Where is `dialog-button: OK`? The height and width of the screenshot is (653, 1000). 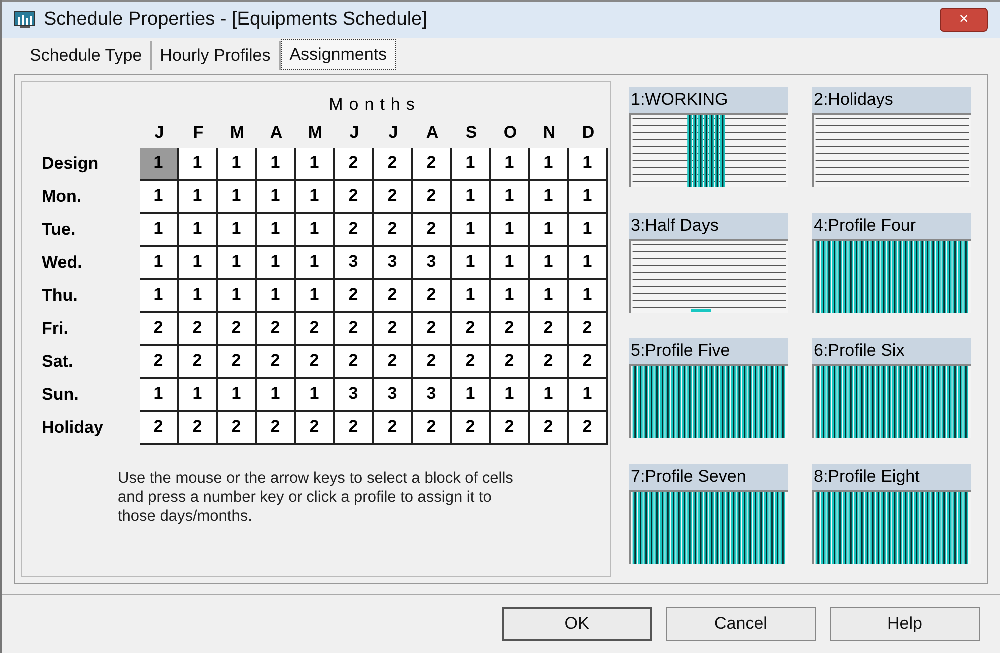 dialog-button: OK is located at coordinates (577, 624).